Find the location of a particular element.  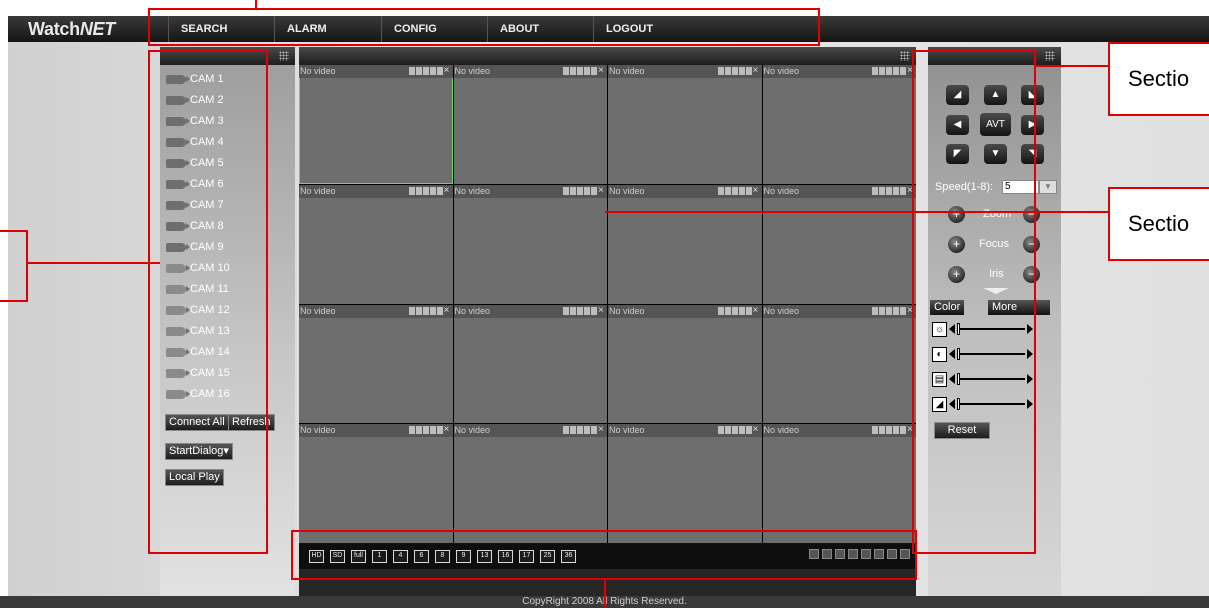

camera-list-item: CAM 2 is located at coordinates (195, 100).